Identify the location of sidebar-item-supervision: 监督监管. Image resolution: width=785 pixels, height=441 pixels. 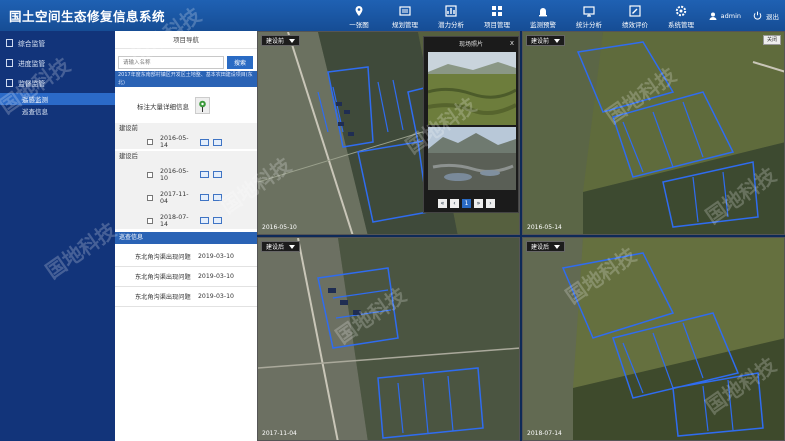
(57, 83).